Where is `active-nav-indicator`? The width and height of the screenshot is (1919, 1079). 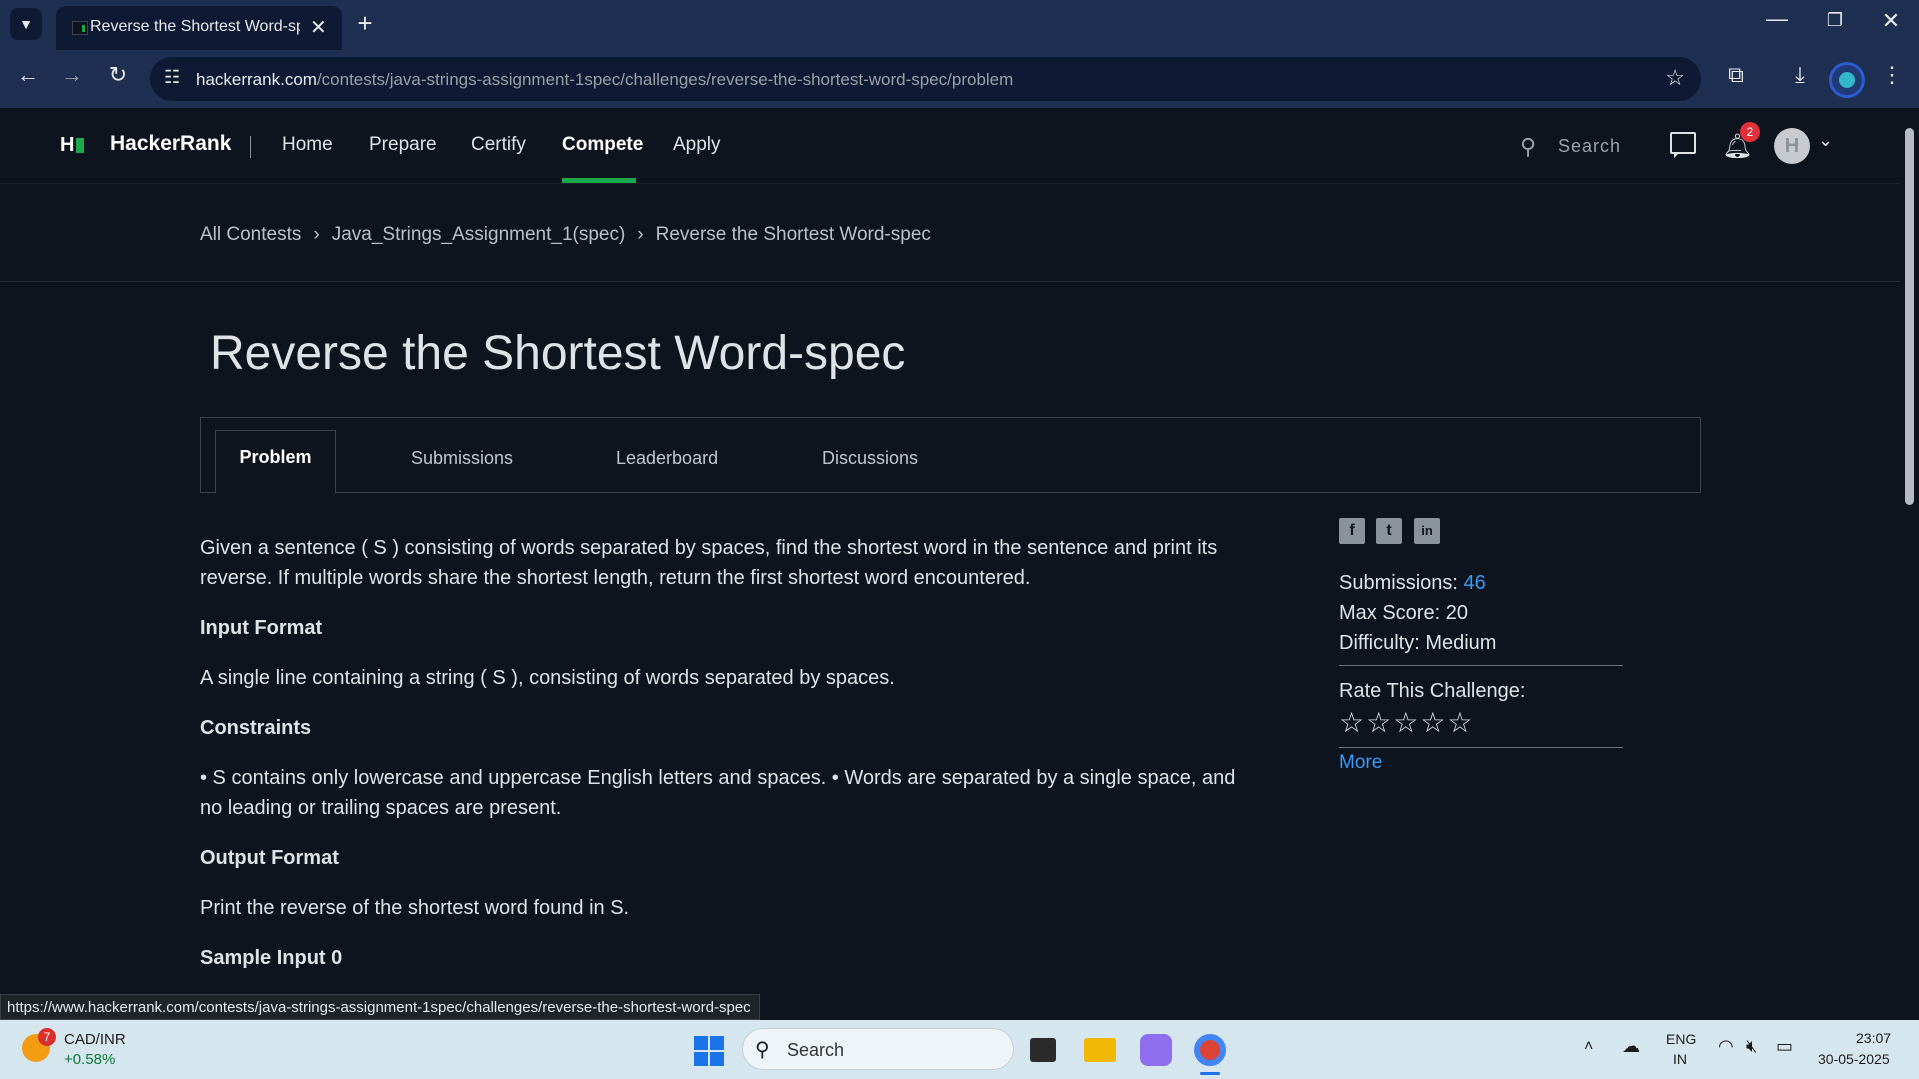
active-nav-indicator is located at coordinates (599, 180).